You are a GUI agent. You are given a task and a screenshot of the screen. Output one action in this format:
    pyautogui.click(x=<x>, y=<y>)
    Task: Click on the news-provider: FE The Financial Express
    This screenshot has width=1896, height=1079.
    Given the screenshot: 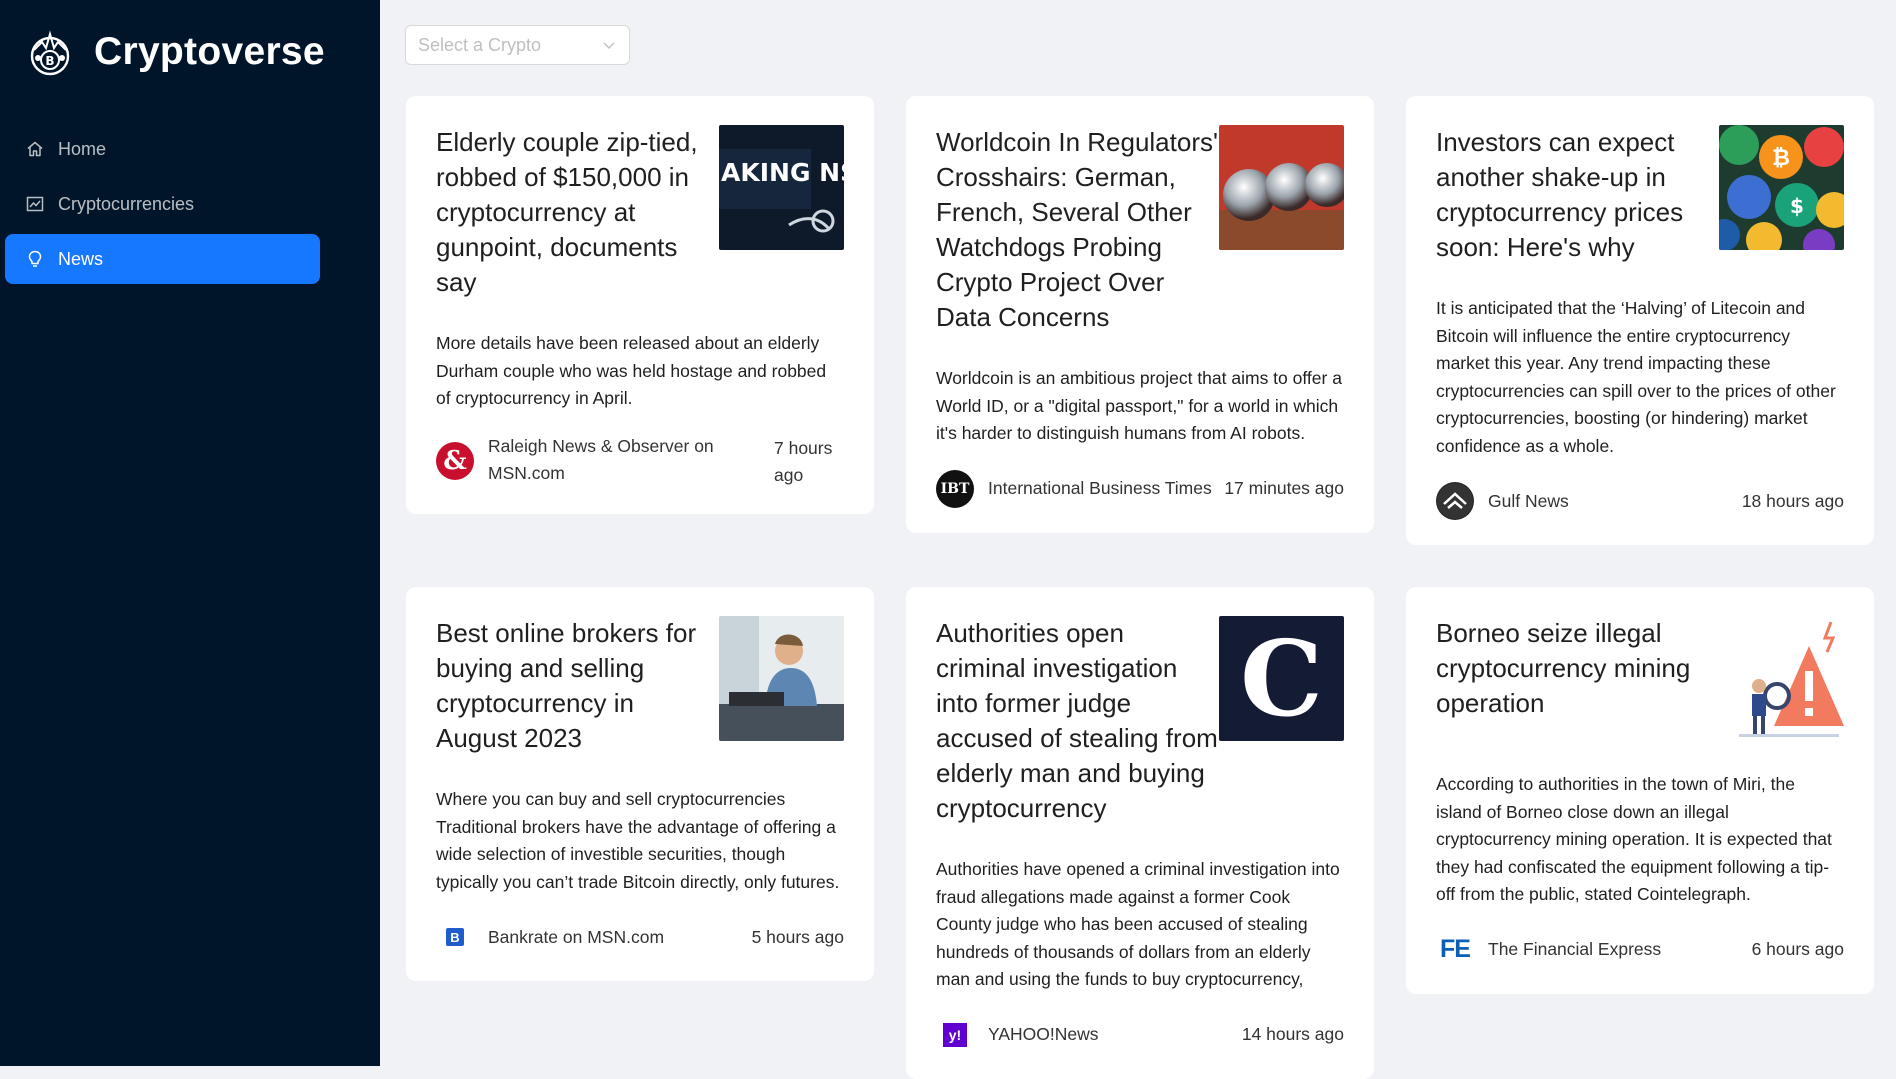 What is the action you would take?
    pyautogui.click(x=1548, y=950)
    